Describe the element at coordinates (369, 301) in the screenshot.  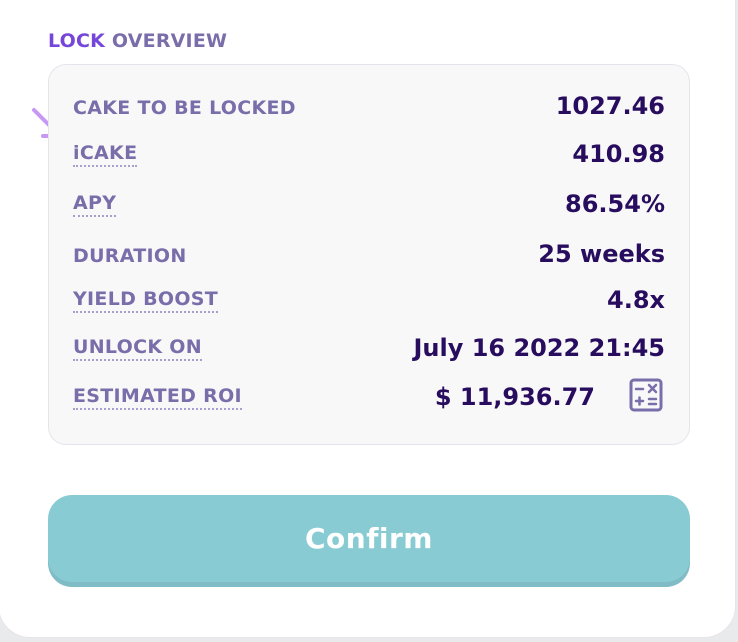
I see `row-yield-boost: YIELD BOOST 4.8x` at that location.